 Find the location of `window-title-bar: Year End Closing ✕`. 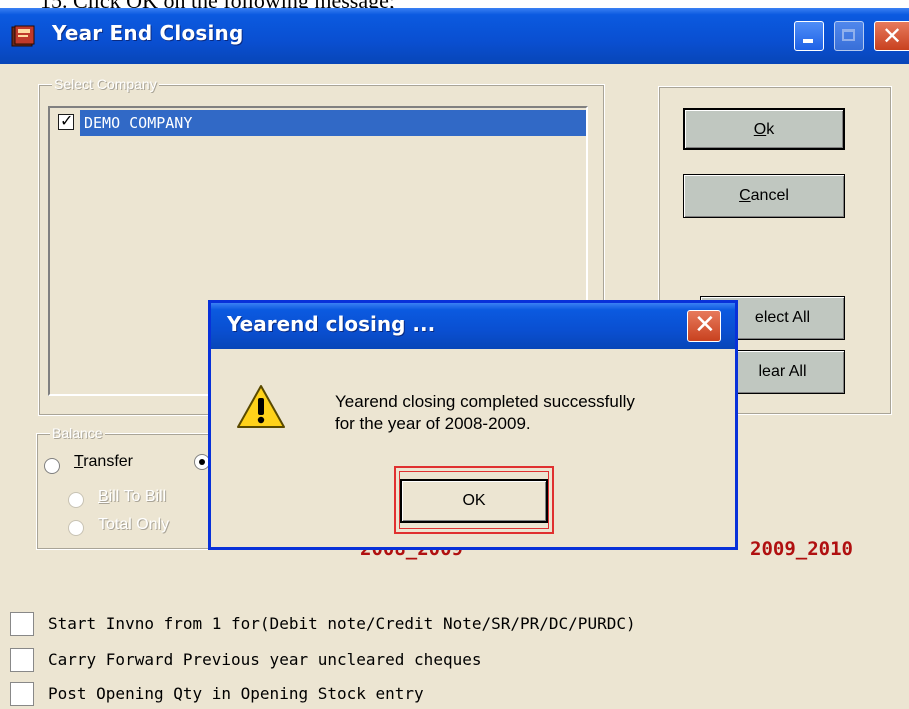

window-title-bar: Year End Closing ✕ is located at coordinates (454, 36).